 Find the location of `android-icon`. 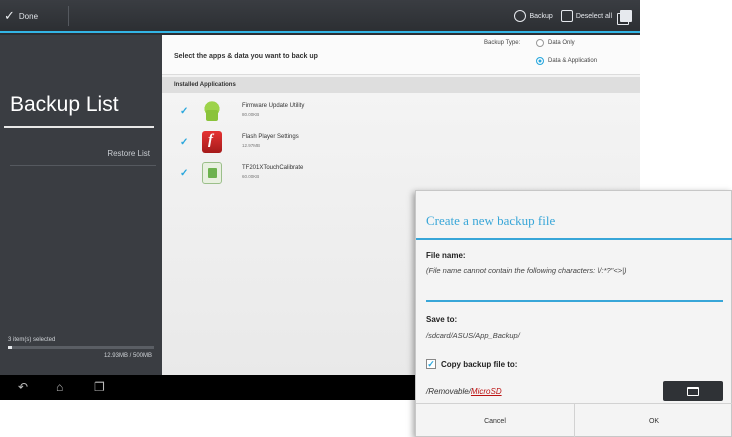

android-icon is located at coordinates (212, 111).